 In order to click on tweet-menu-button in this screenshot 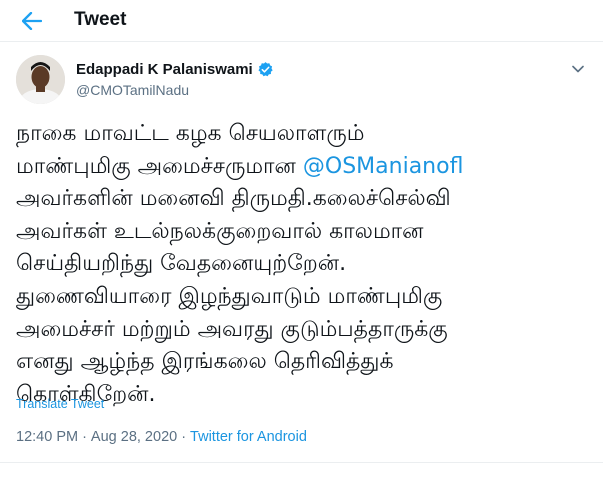, I will do `click(578, 69)`.